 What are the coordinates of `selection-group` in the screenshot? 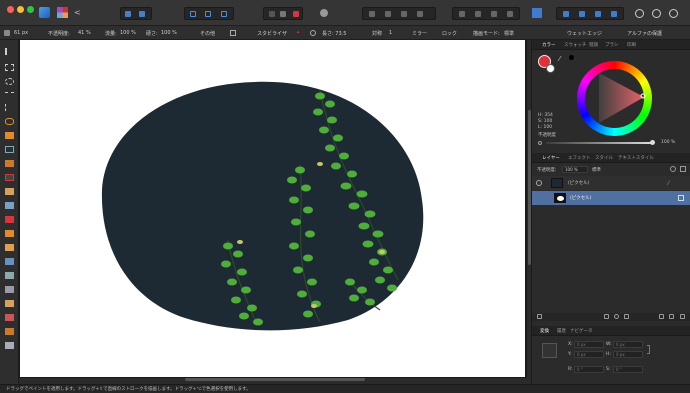 It's located at (283, 13).